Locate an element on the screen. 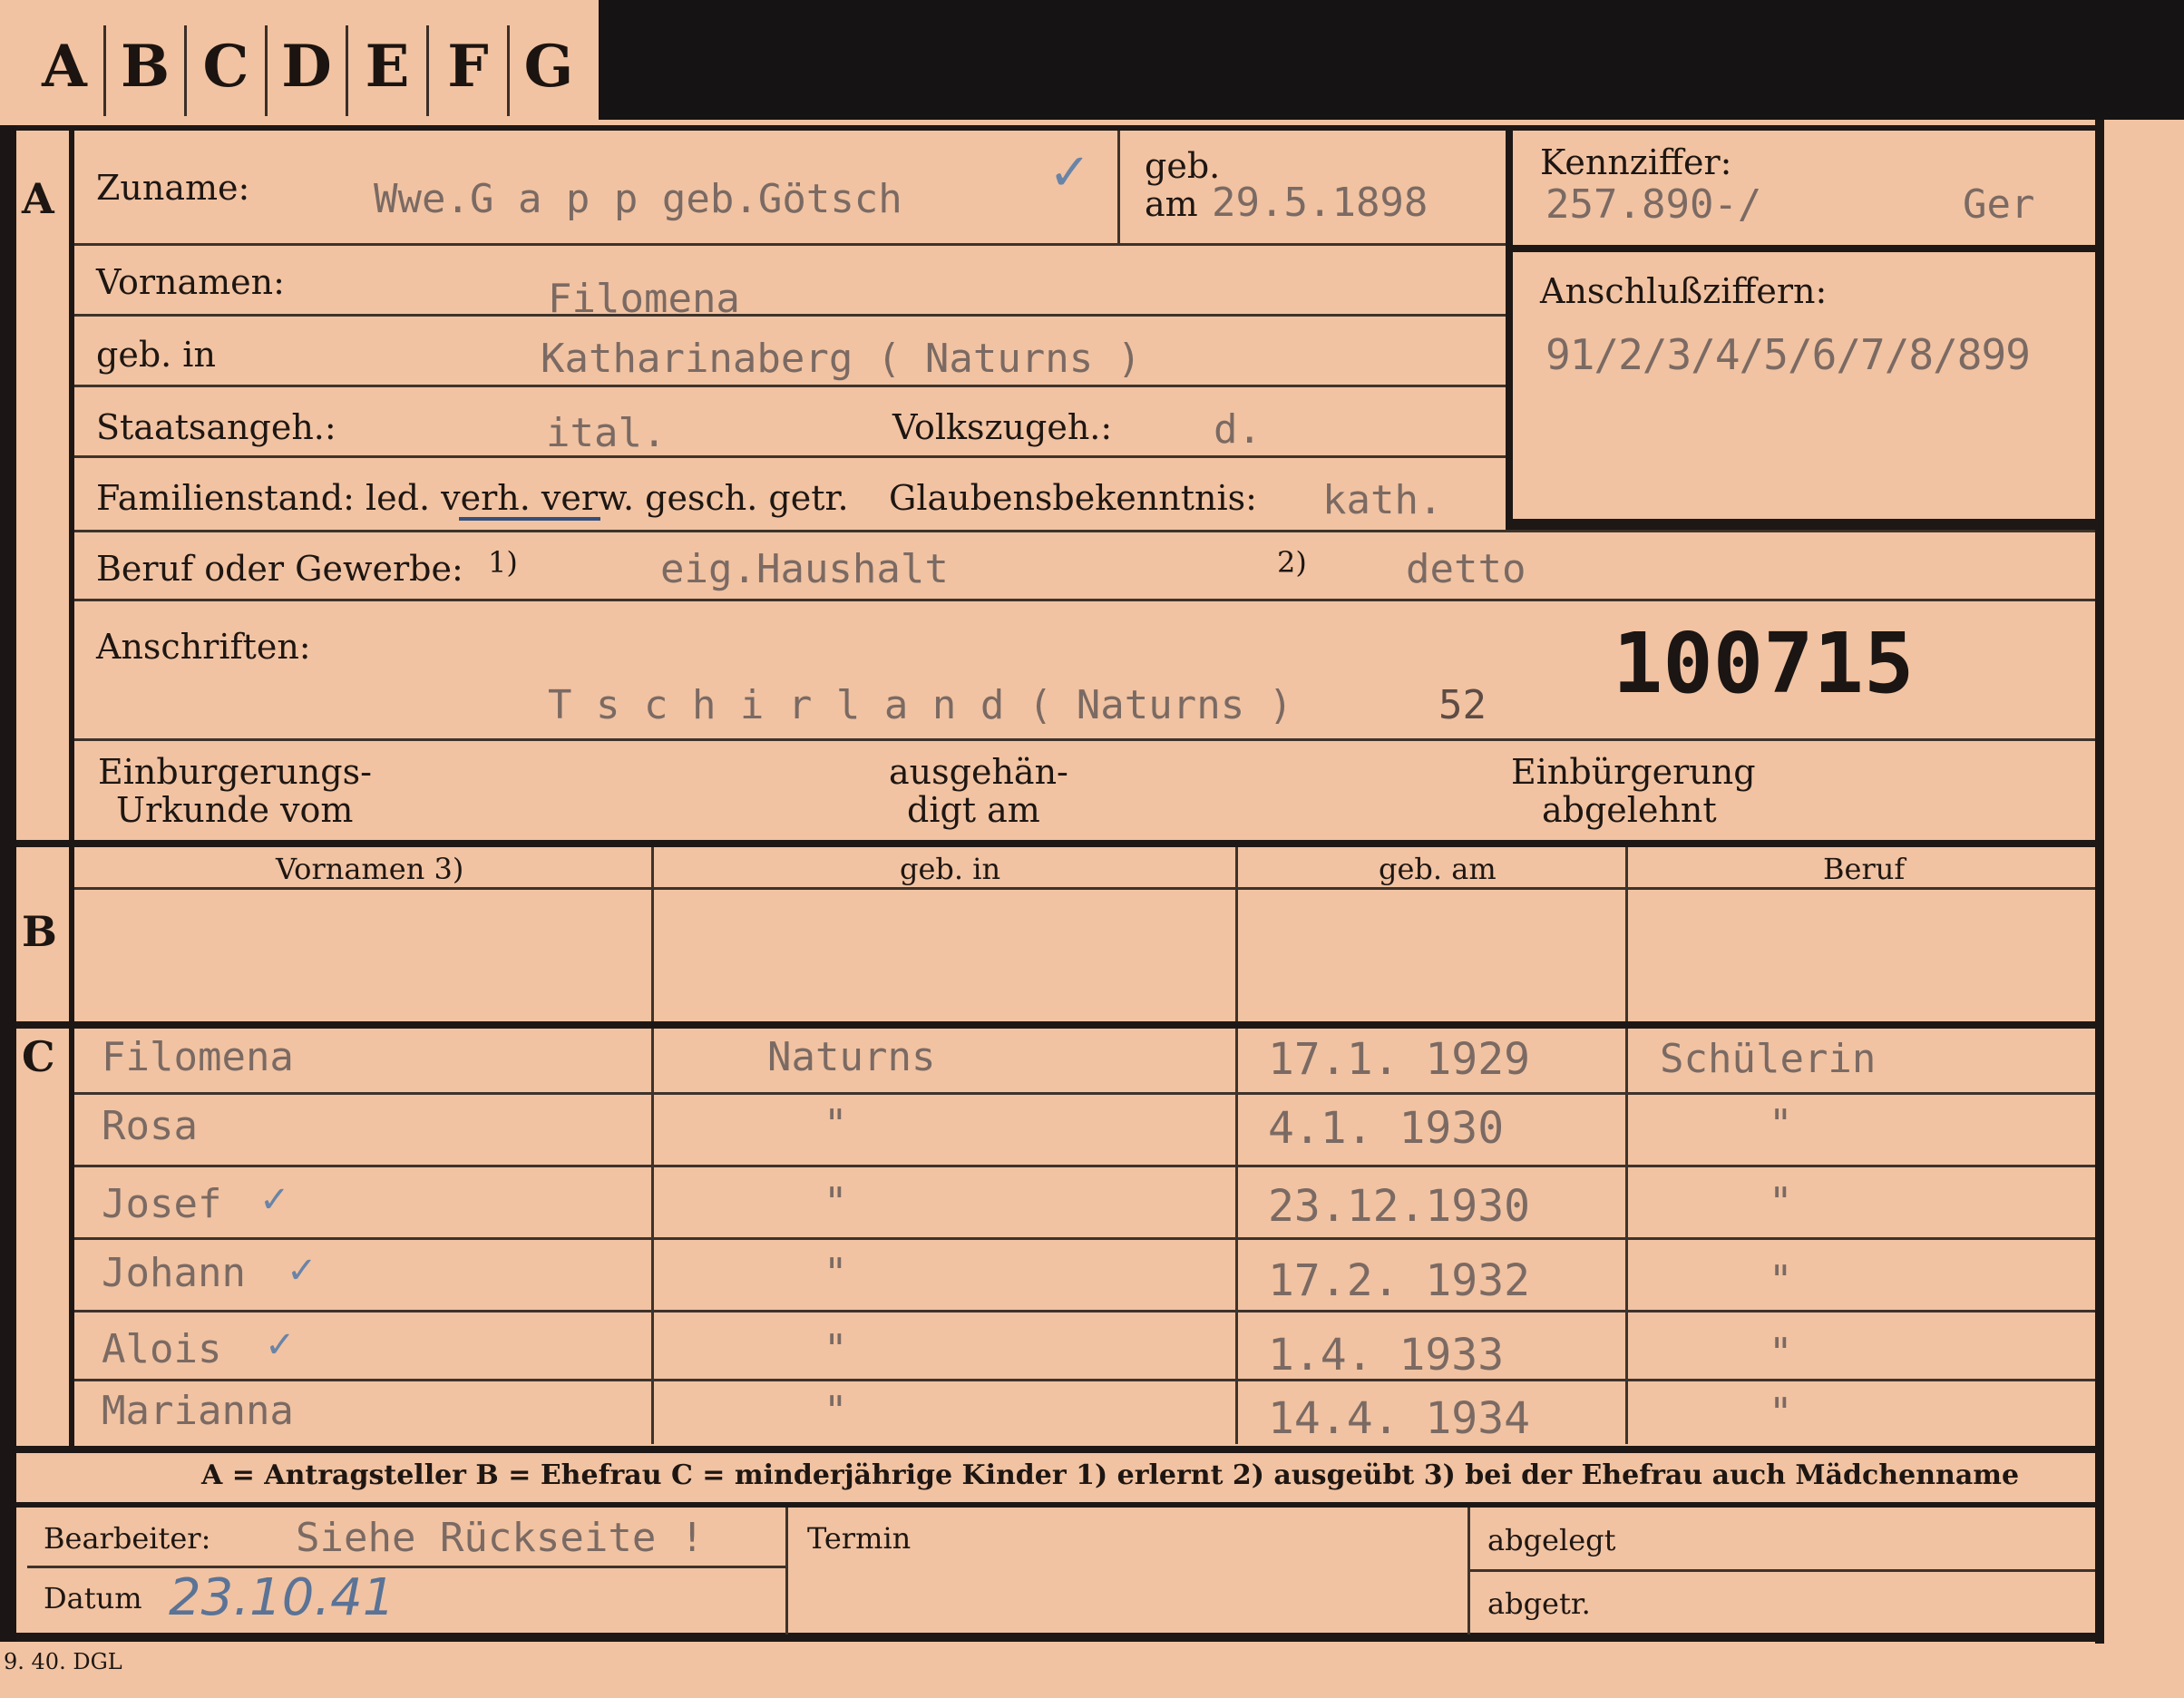  frame-bottom is located at coordinates (1060, 1637).